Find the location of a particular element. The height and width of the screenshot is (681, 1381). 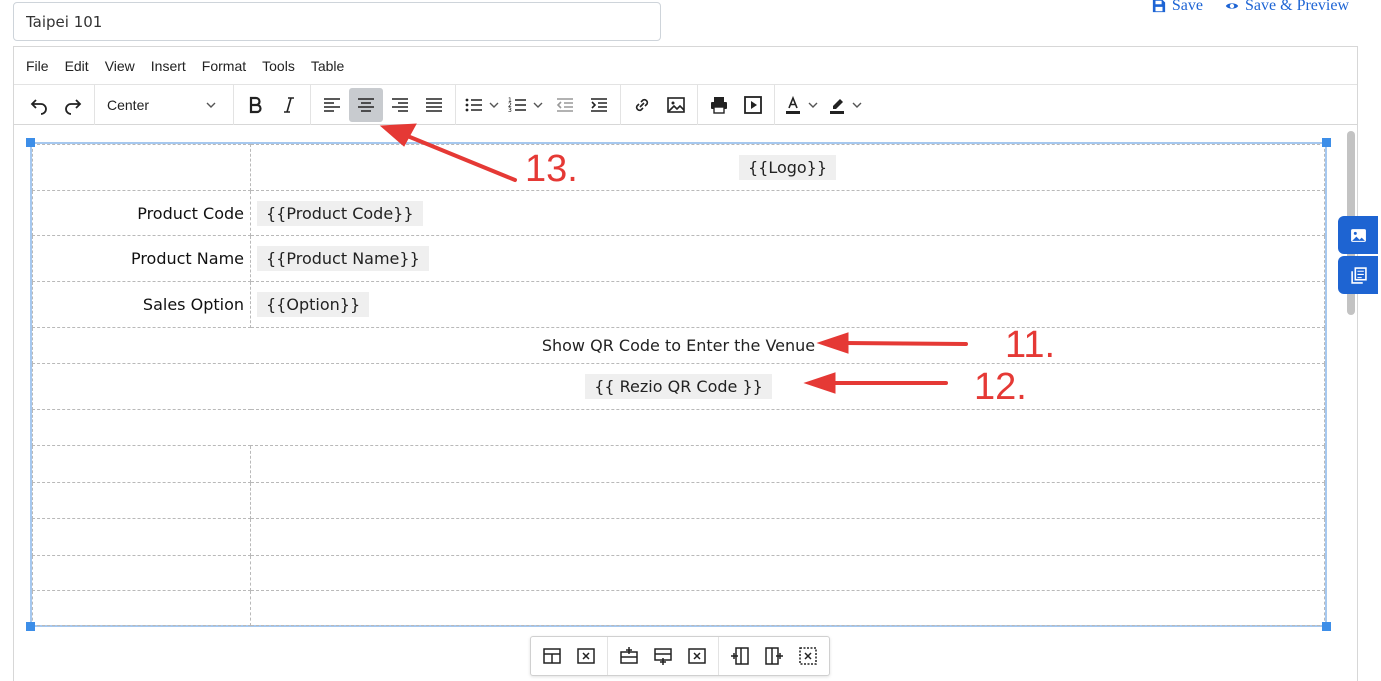

insert-row-after-button is located at coordinates (663, 656).